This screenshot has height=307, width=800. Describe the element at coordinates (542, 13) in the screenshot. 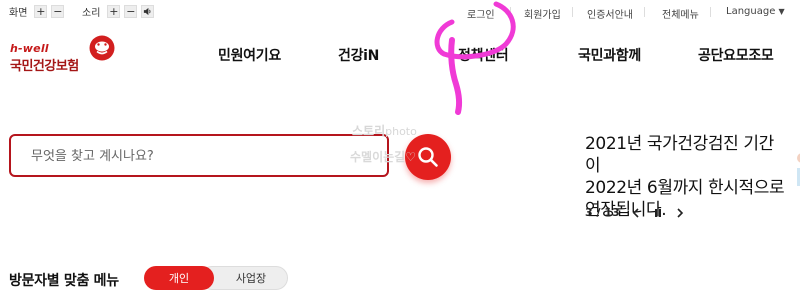

I see `join-link: 회원가입` at that location.